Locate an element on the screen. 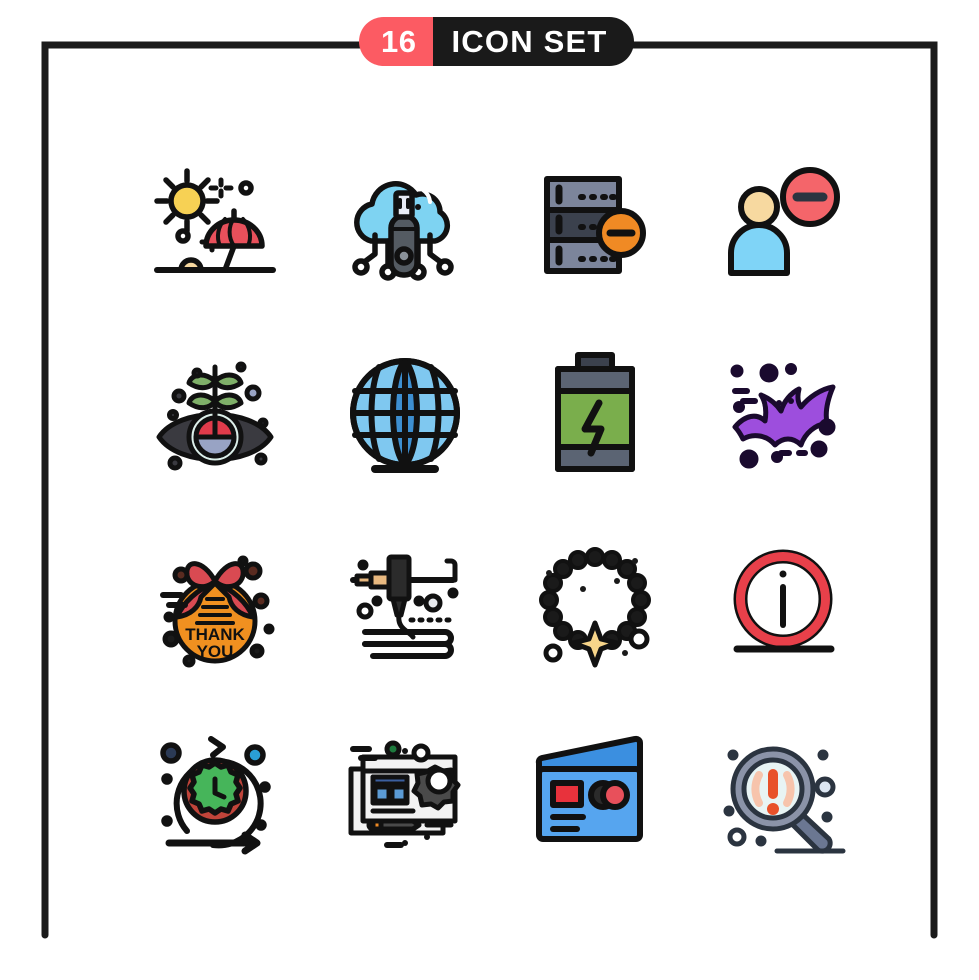 Image resolution: width=979 pixels, height=980 pixels. globe-icon is located at coordinates (405, 415).